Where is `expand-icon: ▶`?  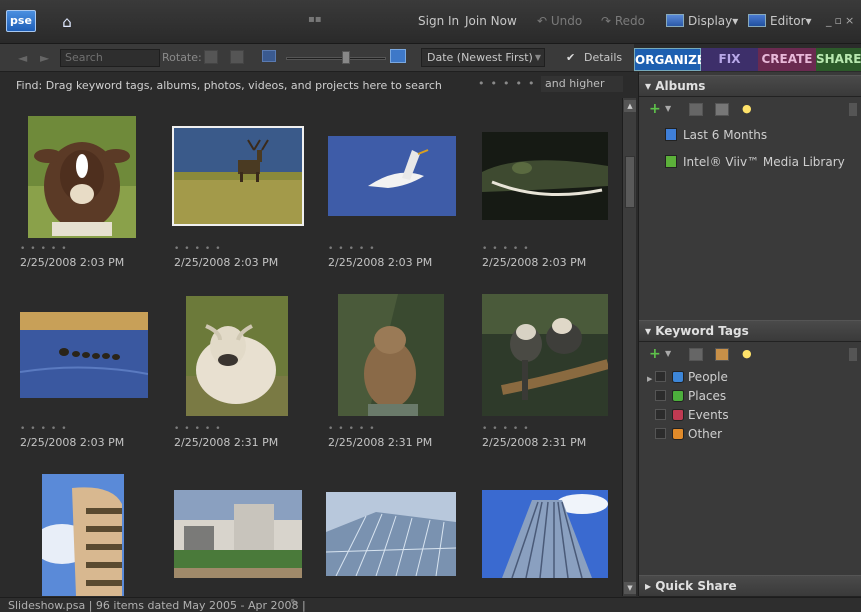 expand-icon: ▶ is located at coordinates (651, 379).